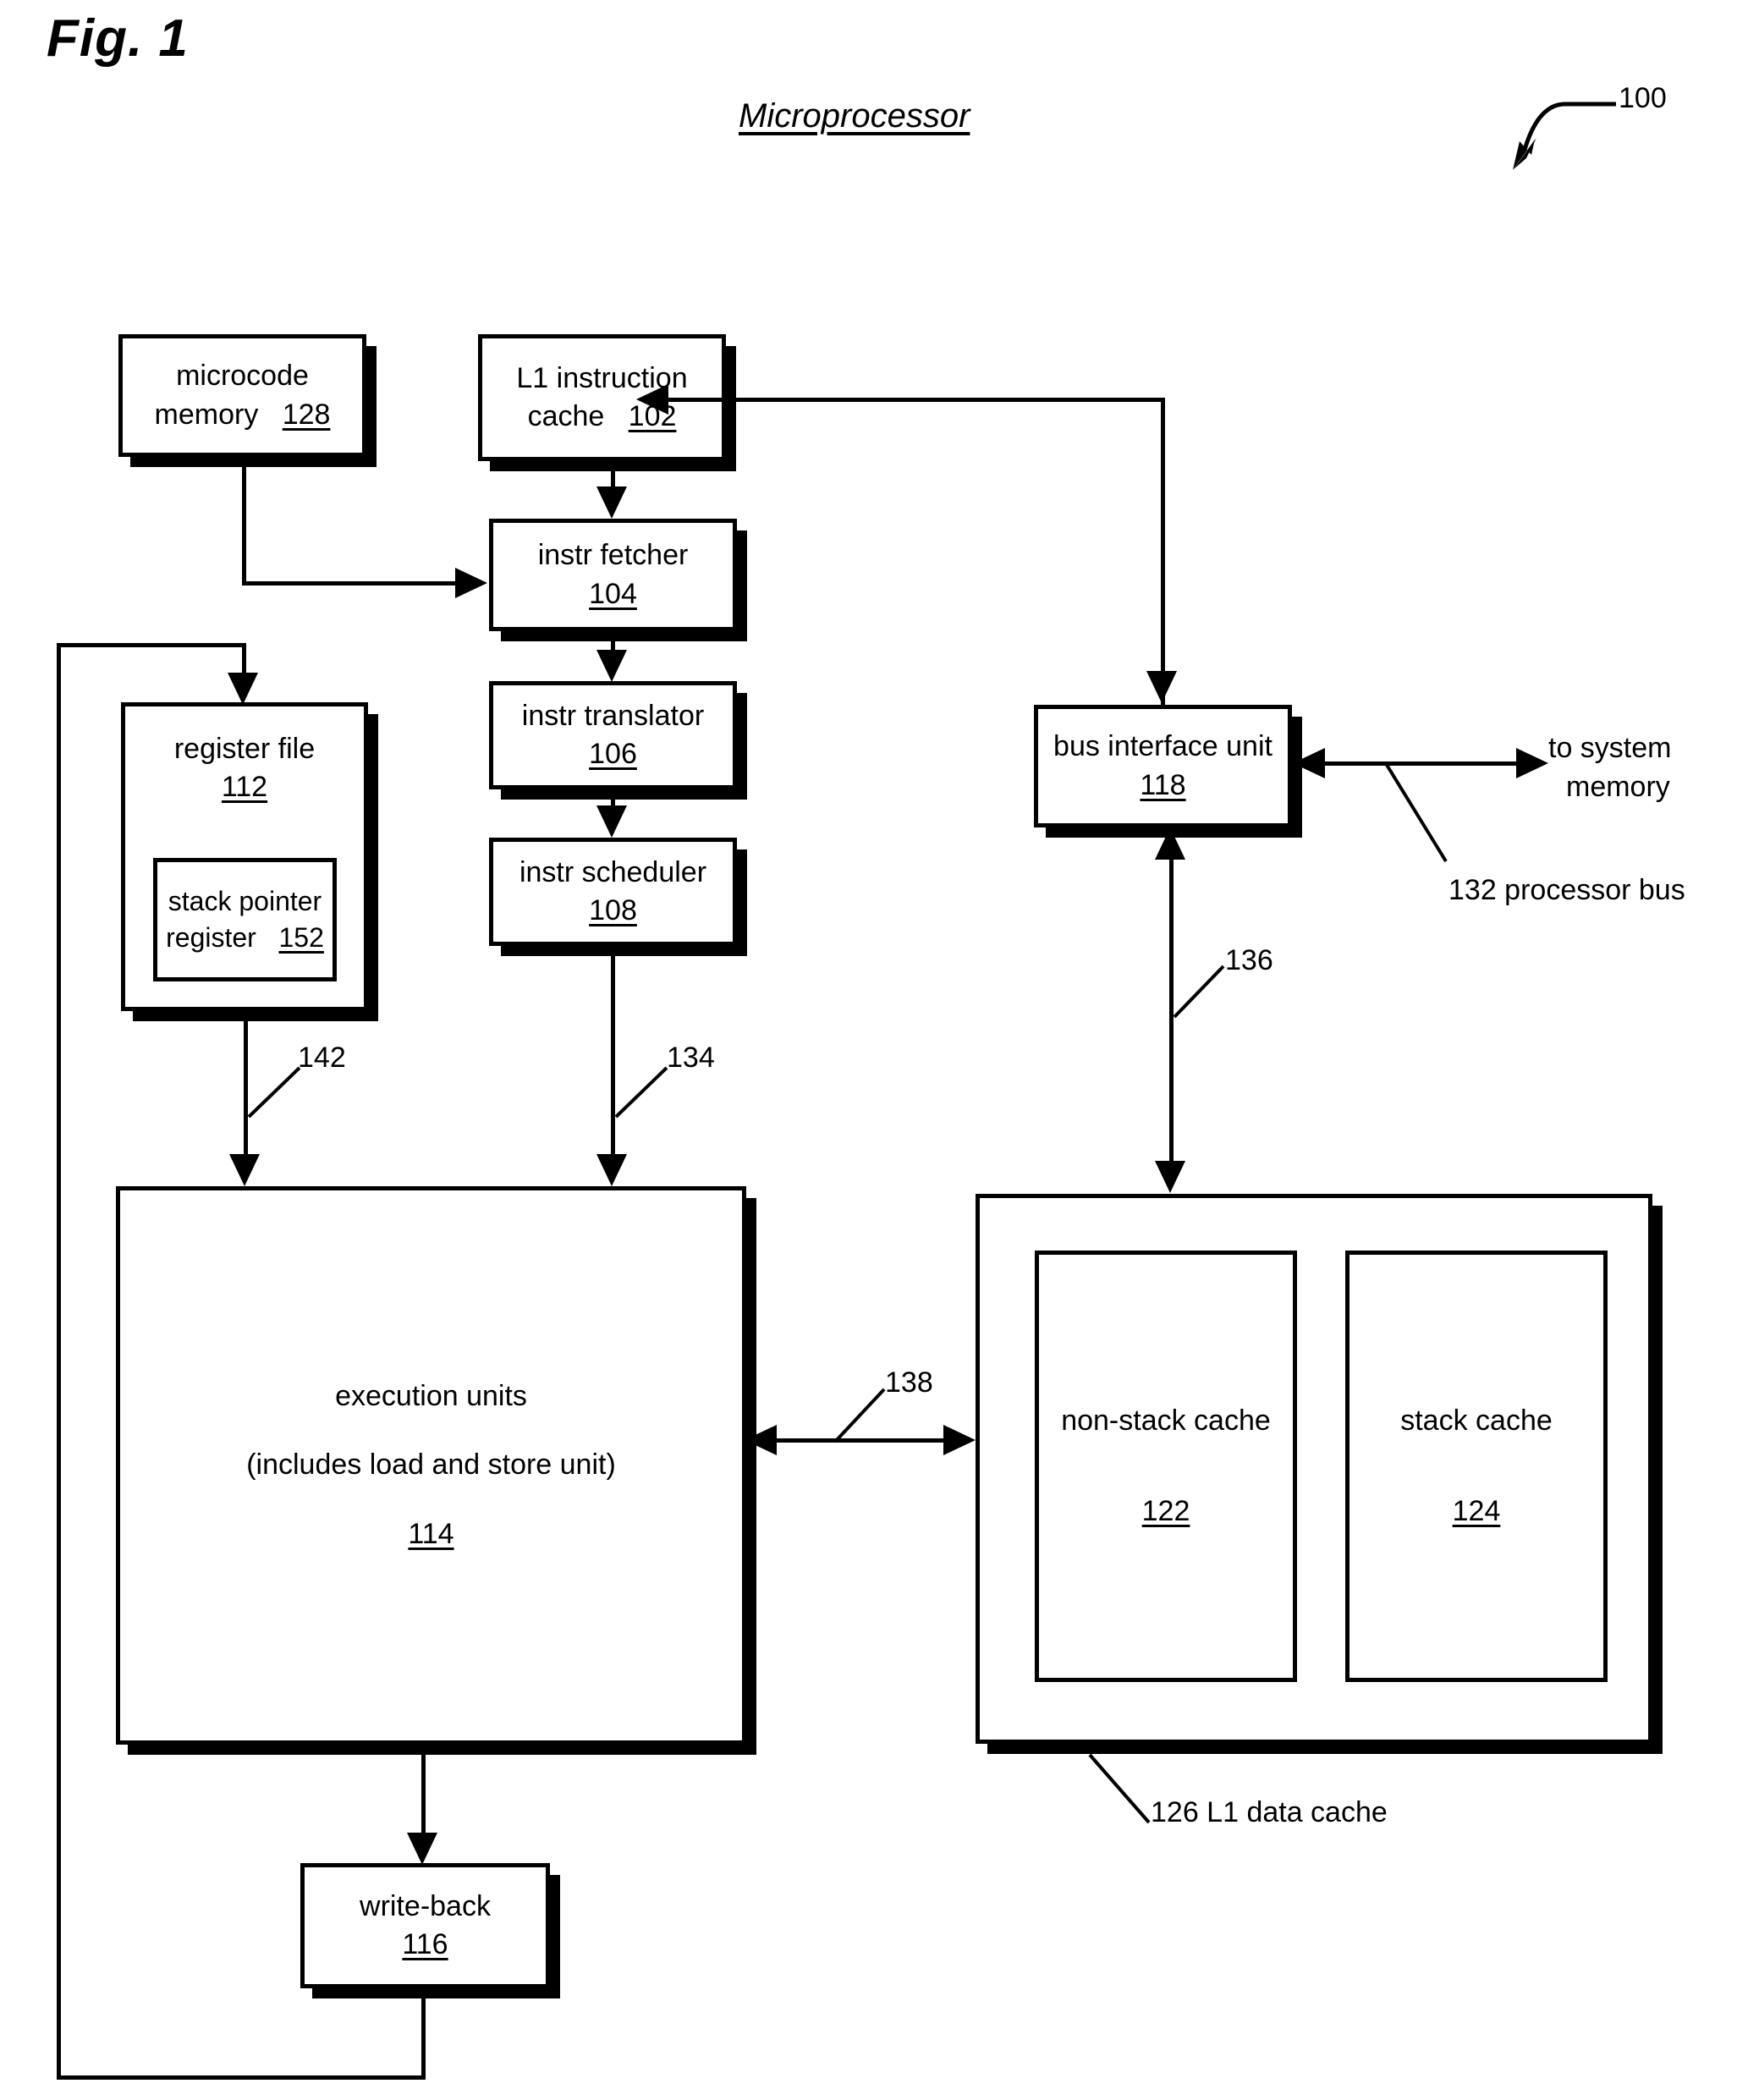  Describe the element at coordinates (611, 1170) in the screenshot. I see `arrowhead-scheduler-to-execution` at that location.